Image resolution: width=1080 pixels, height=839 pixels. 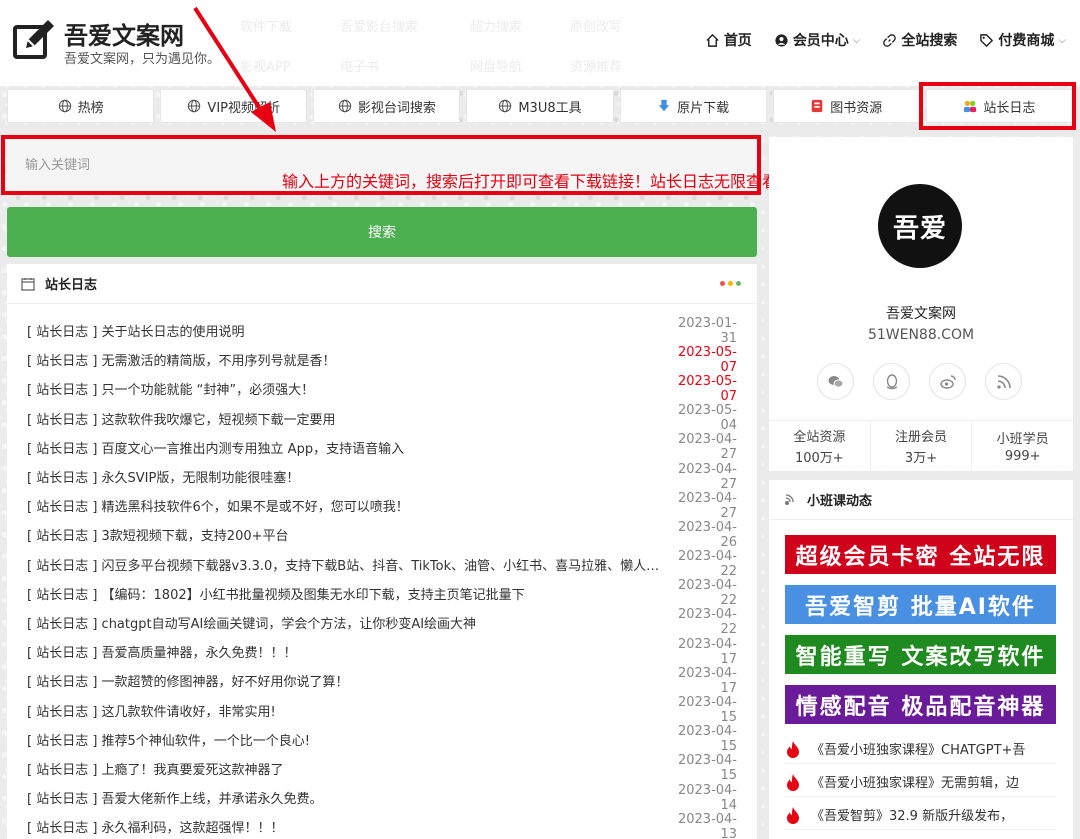 What do you see at coordinates (345, 388) in the screenshot?
I see `log-item-title: [ 站长日志 ] 只一个功能就能 “封神”，必须强大！` at bounding box center [345, 388].